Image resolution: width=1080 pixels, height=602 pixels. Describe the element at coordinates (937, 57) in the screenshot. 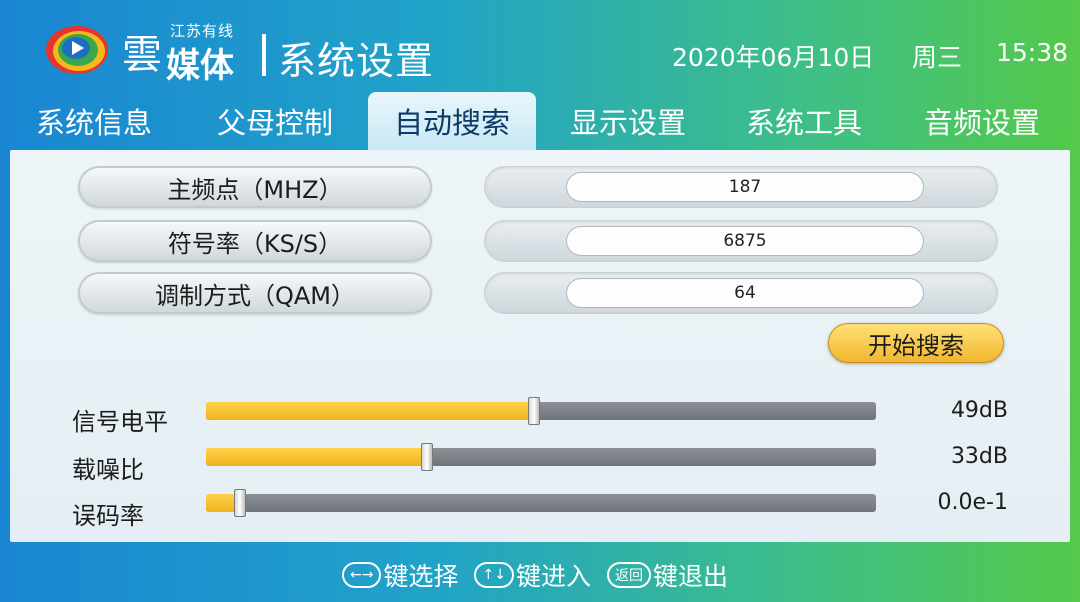

I see `header-weekday: 周三` at that location.